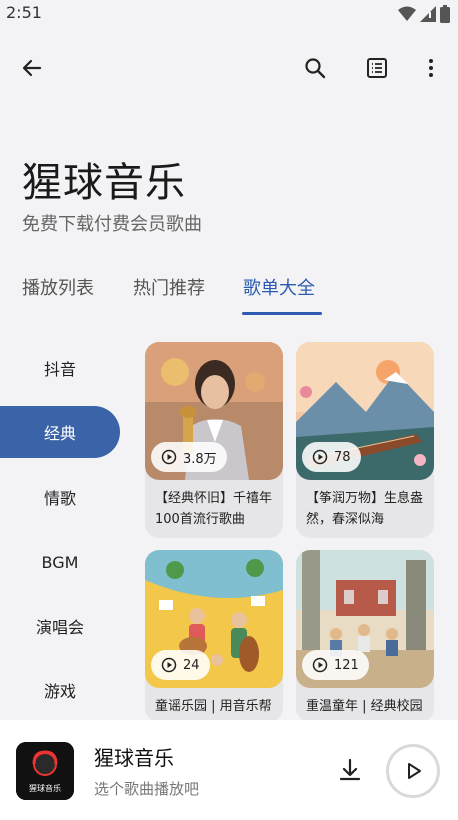  Describe the element at coordinates (229, 13) in the screenshot. I see `status-bar: 2:51` at that location.